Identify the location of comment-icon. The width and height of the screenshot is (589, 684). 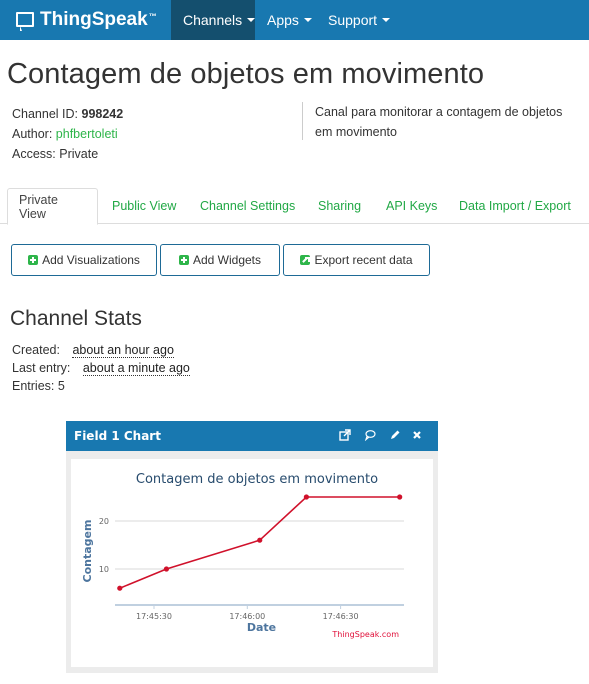
(370, 436).